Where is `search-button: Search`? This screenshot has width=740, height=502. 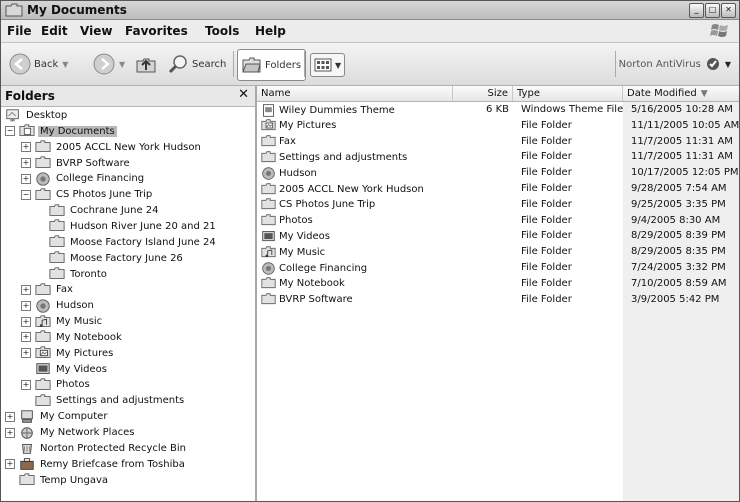
search-button: Search is located at coordinates (196, 64).